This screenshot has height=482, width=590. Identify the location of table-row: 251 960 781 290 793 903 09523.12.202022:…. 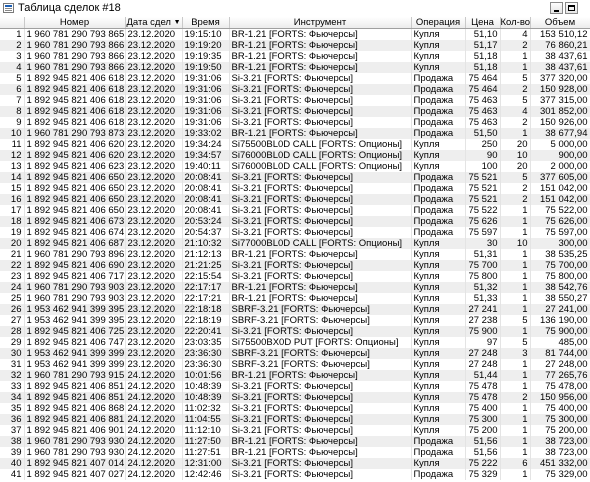
(295, 298).